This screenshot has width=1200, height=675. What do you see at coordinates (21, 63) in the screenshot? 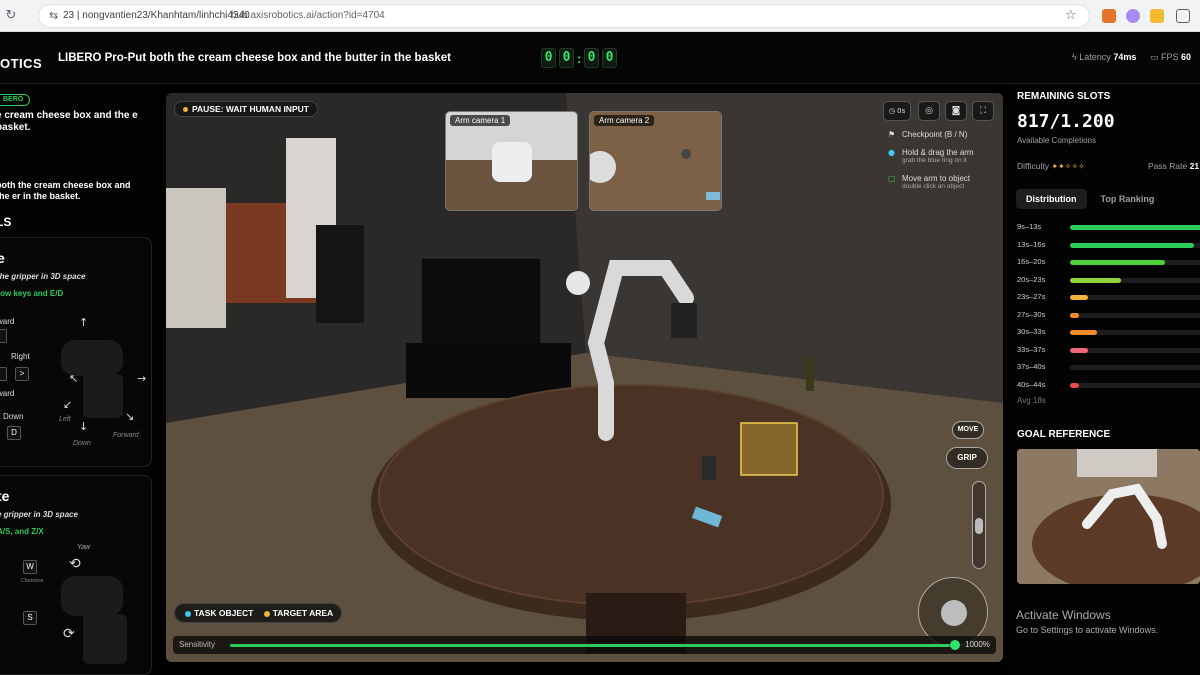
I see `brand-logo: OTICS` at bounding box center [21, 63].